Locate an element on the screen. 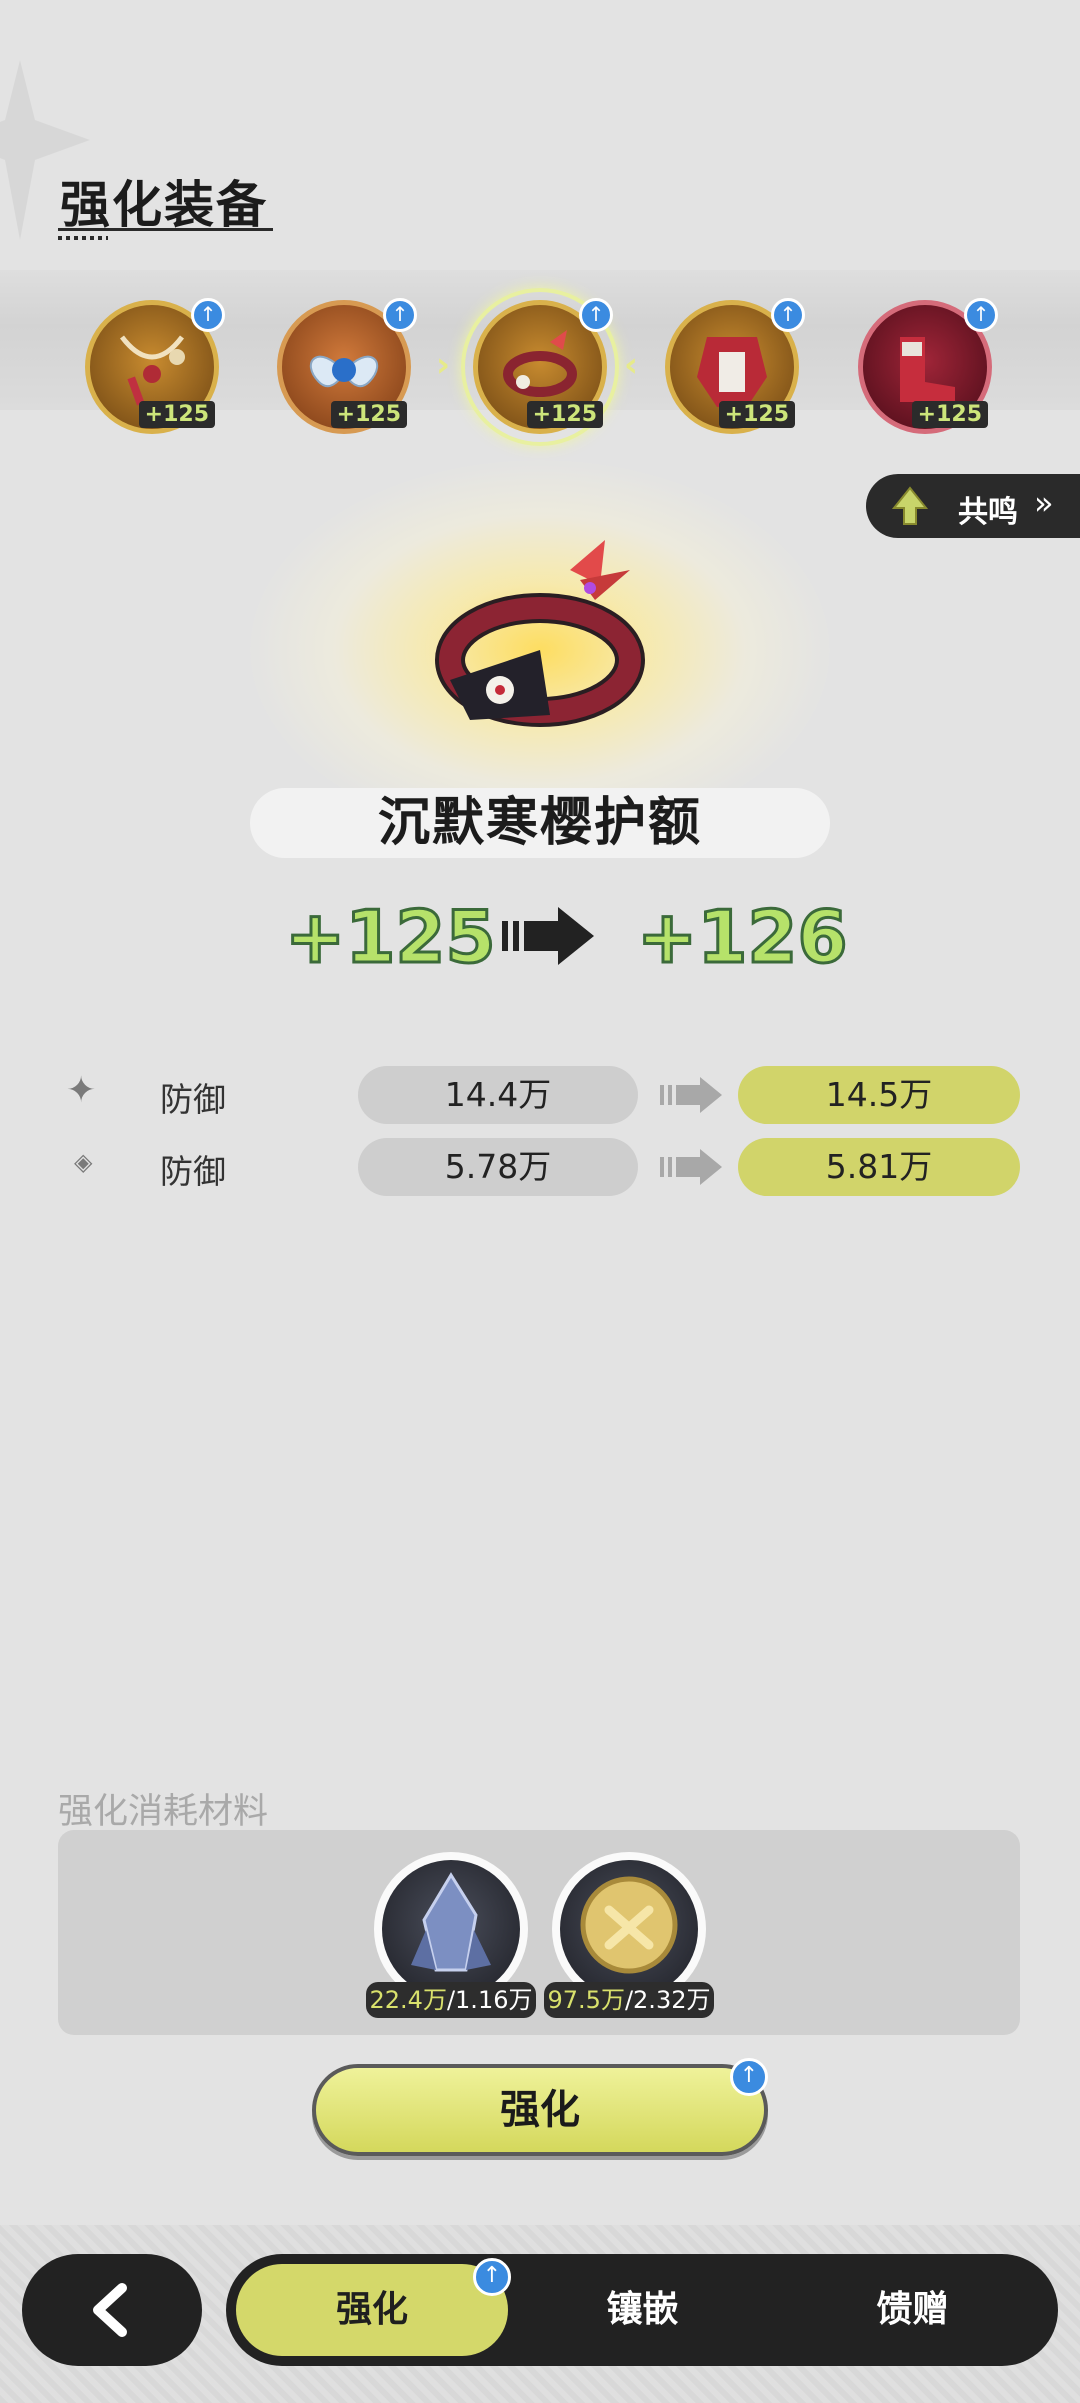 Image resolution: width=1080 pixels, height=2403 pixels. resonance-label: 共鸣 is located at coordinates (988, 512).